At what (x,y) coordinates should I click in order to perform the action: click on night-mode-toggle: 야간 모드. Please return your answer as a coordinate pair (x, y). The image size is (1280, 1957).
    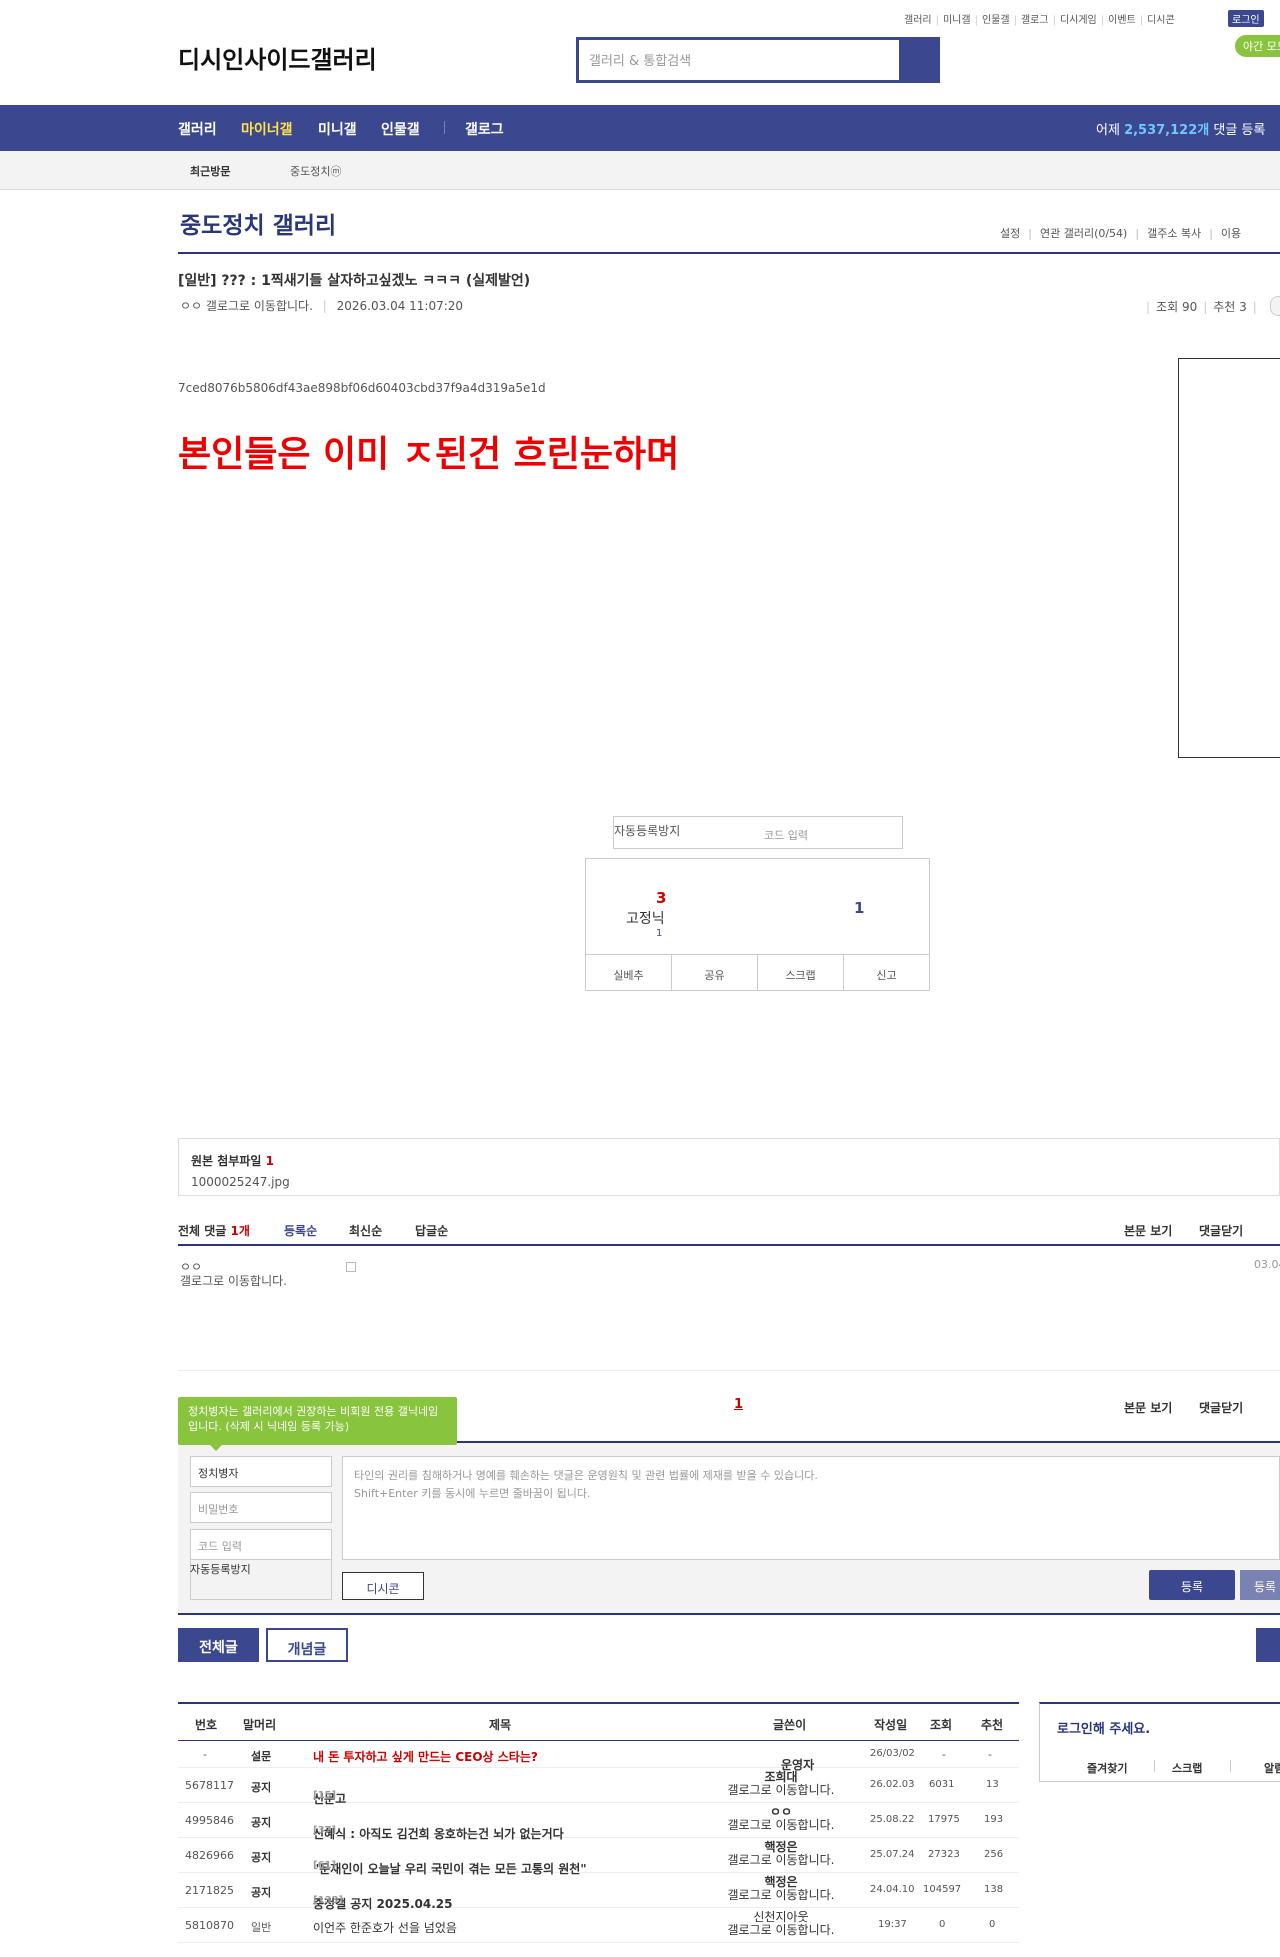
    Looking at the image, I should click on (1257, 46).